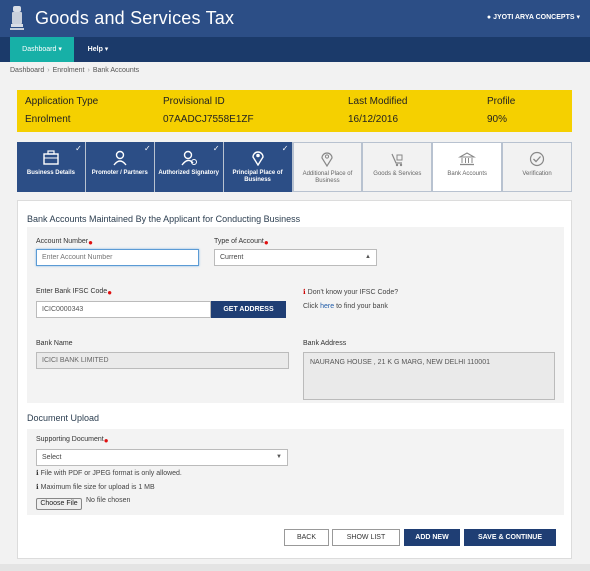 The image size is (590, 571). I want to click on application-type-value: Enrolment, so click(48, 119).